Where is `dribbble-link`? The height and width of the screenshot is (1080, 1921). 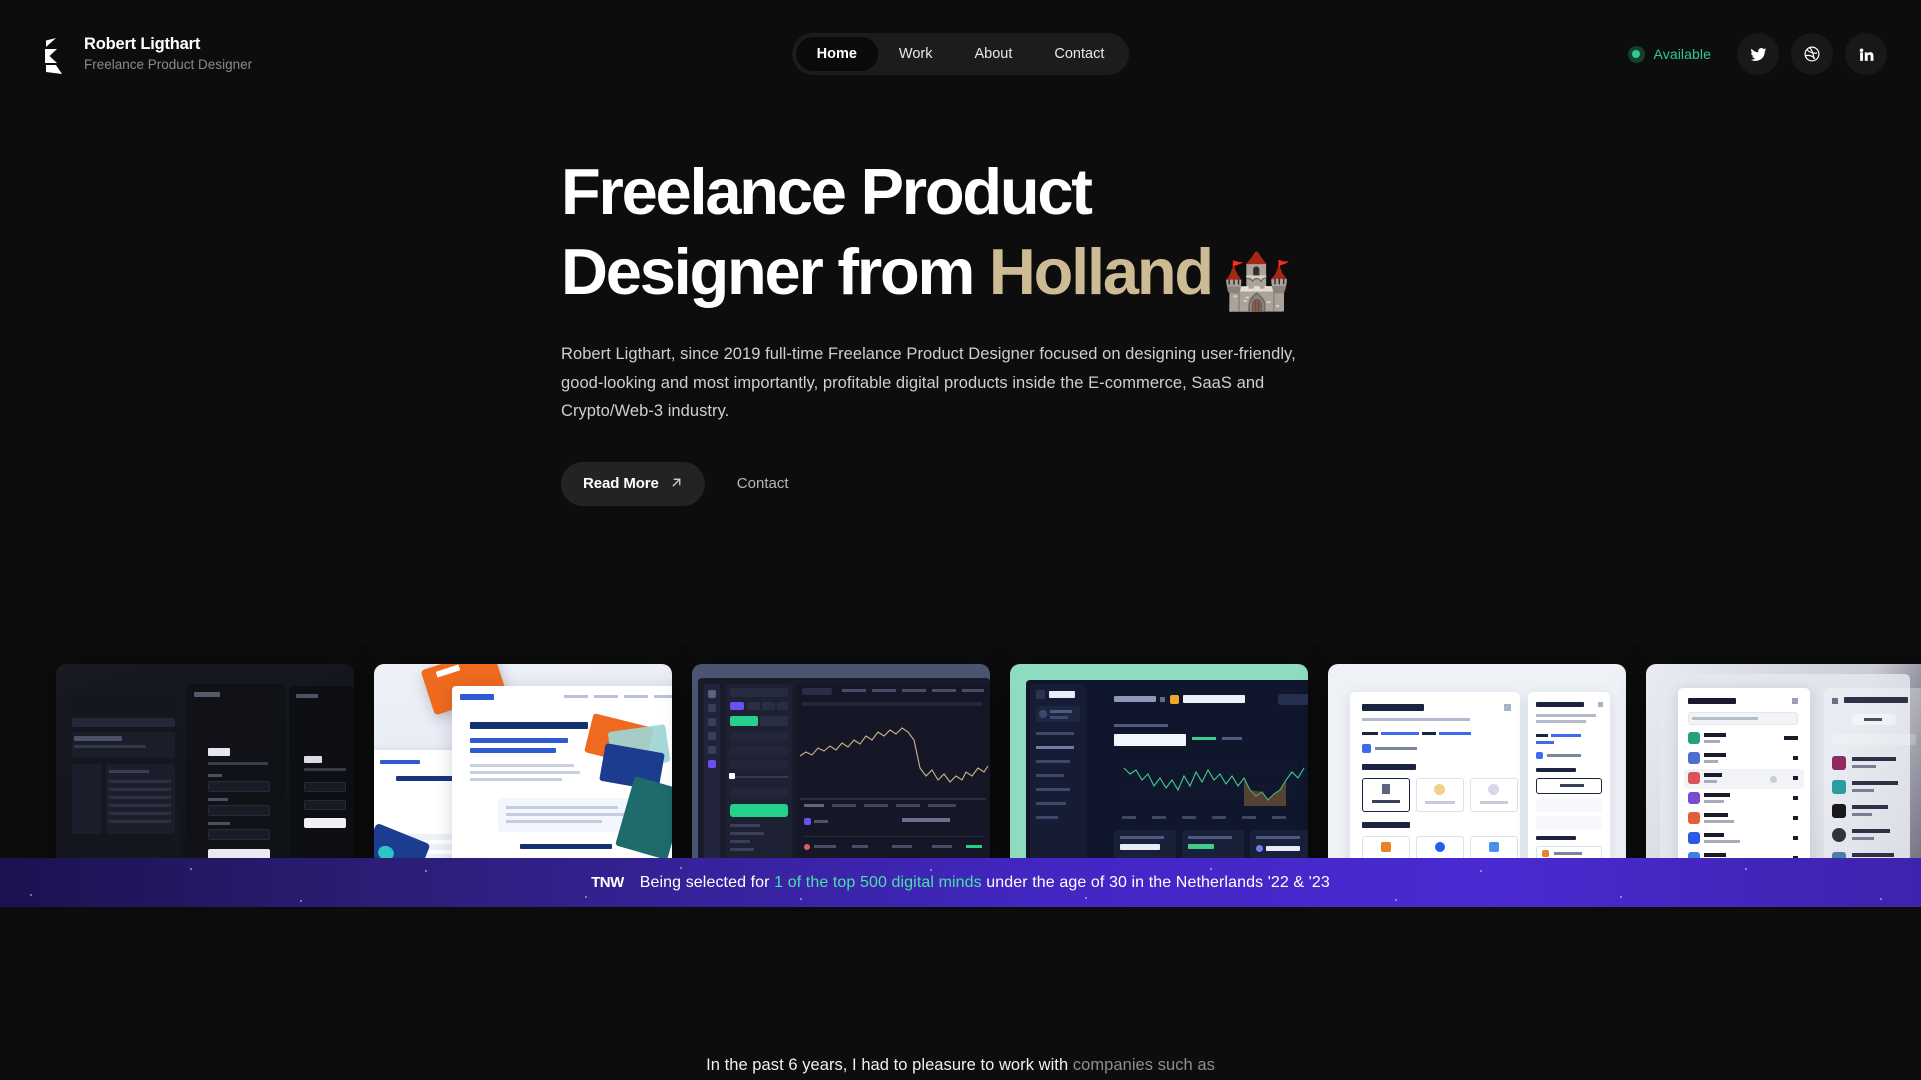
dribbble-link is located at coordinates (1812, 54).